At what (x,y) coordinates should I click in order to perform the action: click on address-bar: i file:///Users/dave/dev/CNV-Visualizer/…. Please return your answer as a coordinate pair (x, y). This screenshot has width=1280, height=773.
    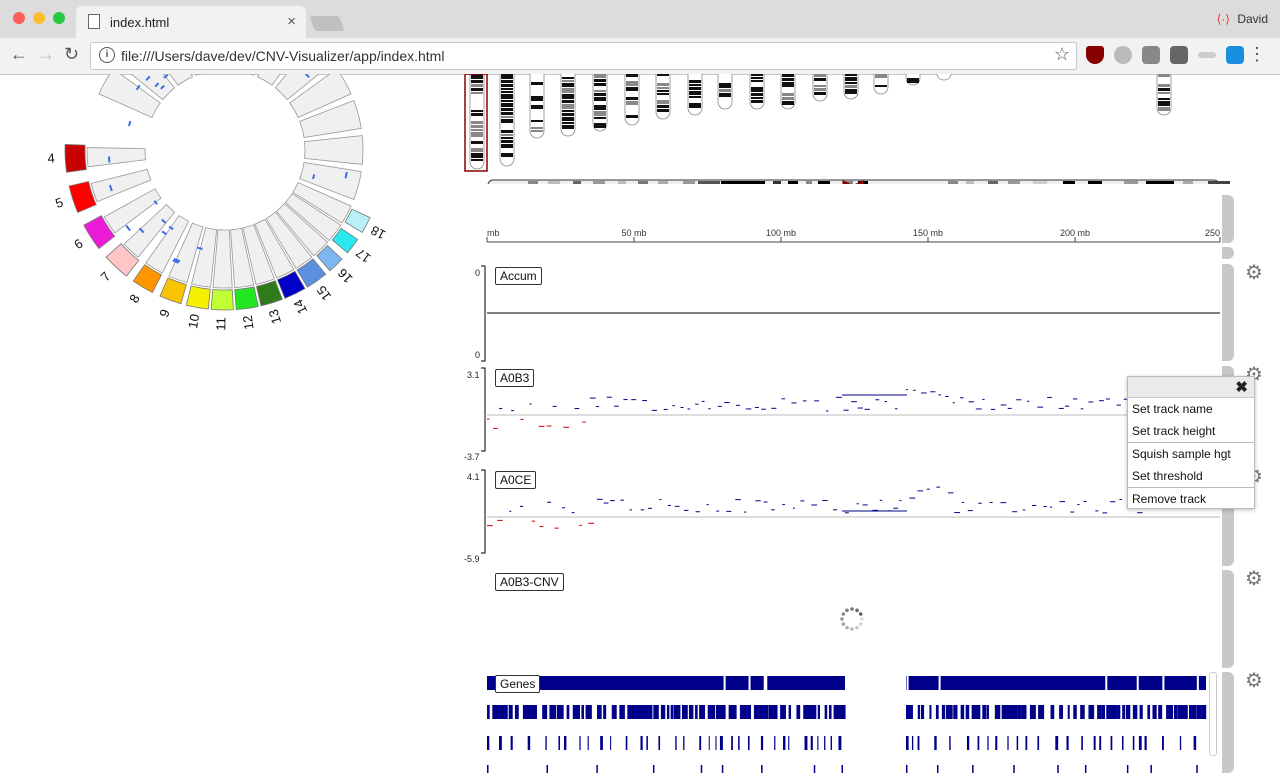
    Looking at the image, I should click on (583, 56).